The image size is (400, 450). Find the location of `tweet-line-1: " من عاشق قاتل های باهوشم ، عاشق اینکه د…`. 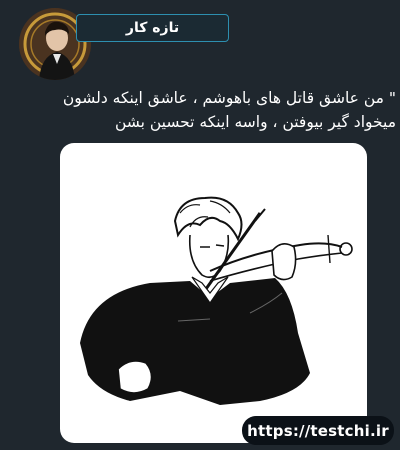

tweet-line-1: " من عاشق قاتل های باهوشم ، عاشق اینکه د… is located at coordinates (229, 98).